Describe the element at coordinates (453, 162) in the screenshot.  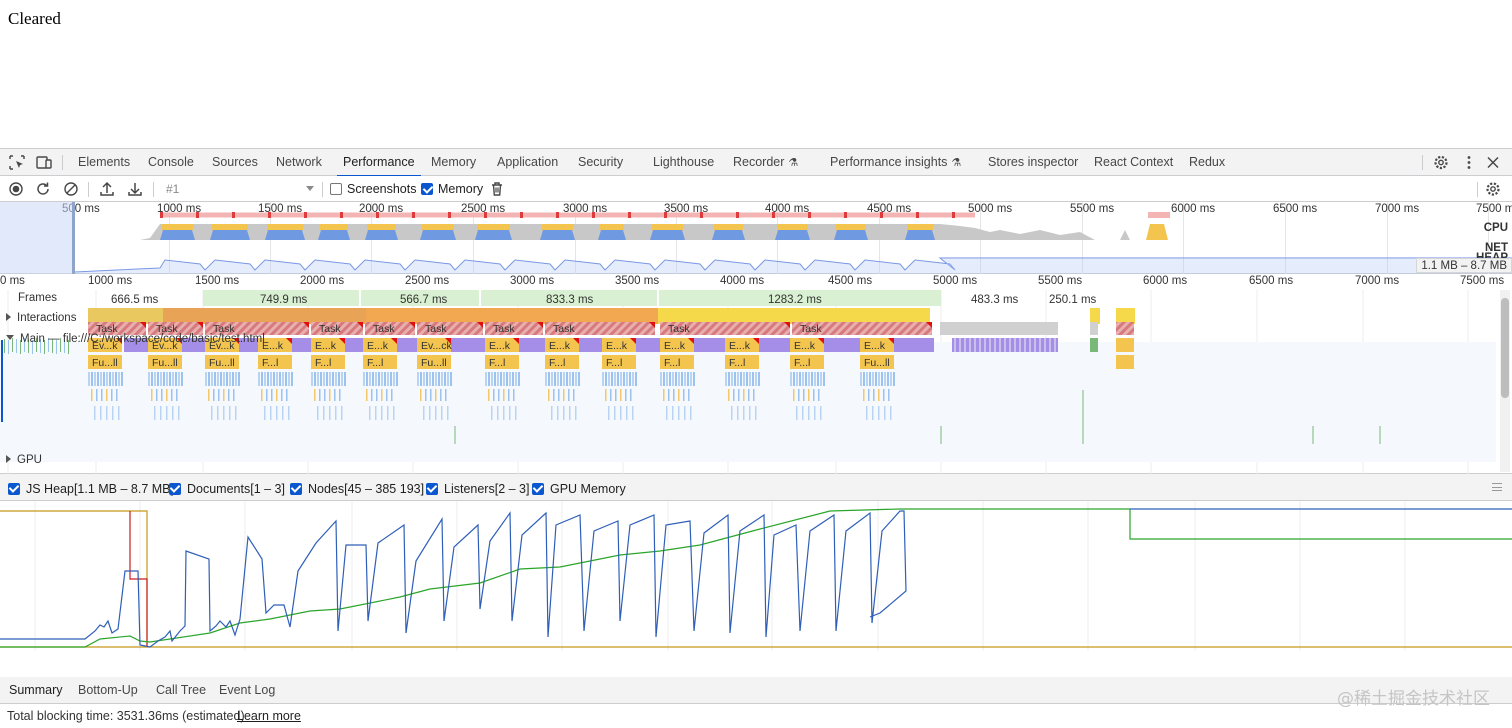
I see `tab-memory: Memory` at that location.